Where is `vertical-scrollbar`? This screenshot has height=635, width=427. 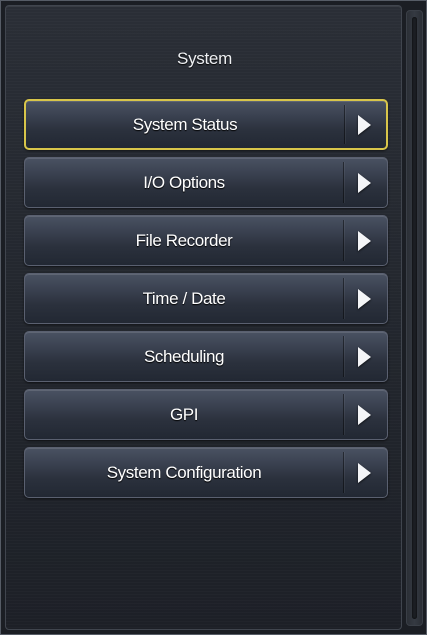 vertical-scrollbar is located at coordinates (414, 318).